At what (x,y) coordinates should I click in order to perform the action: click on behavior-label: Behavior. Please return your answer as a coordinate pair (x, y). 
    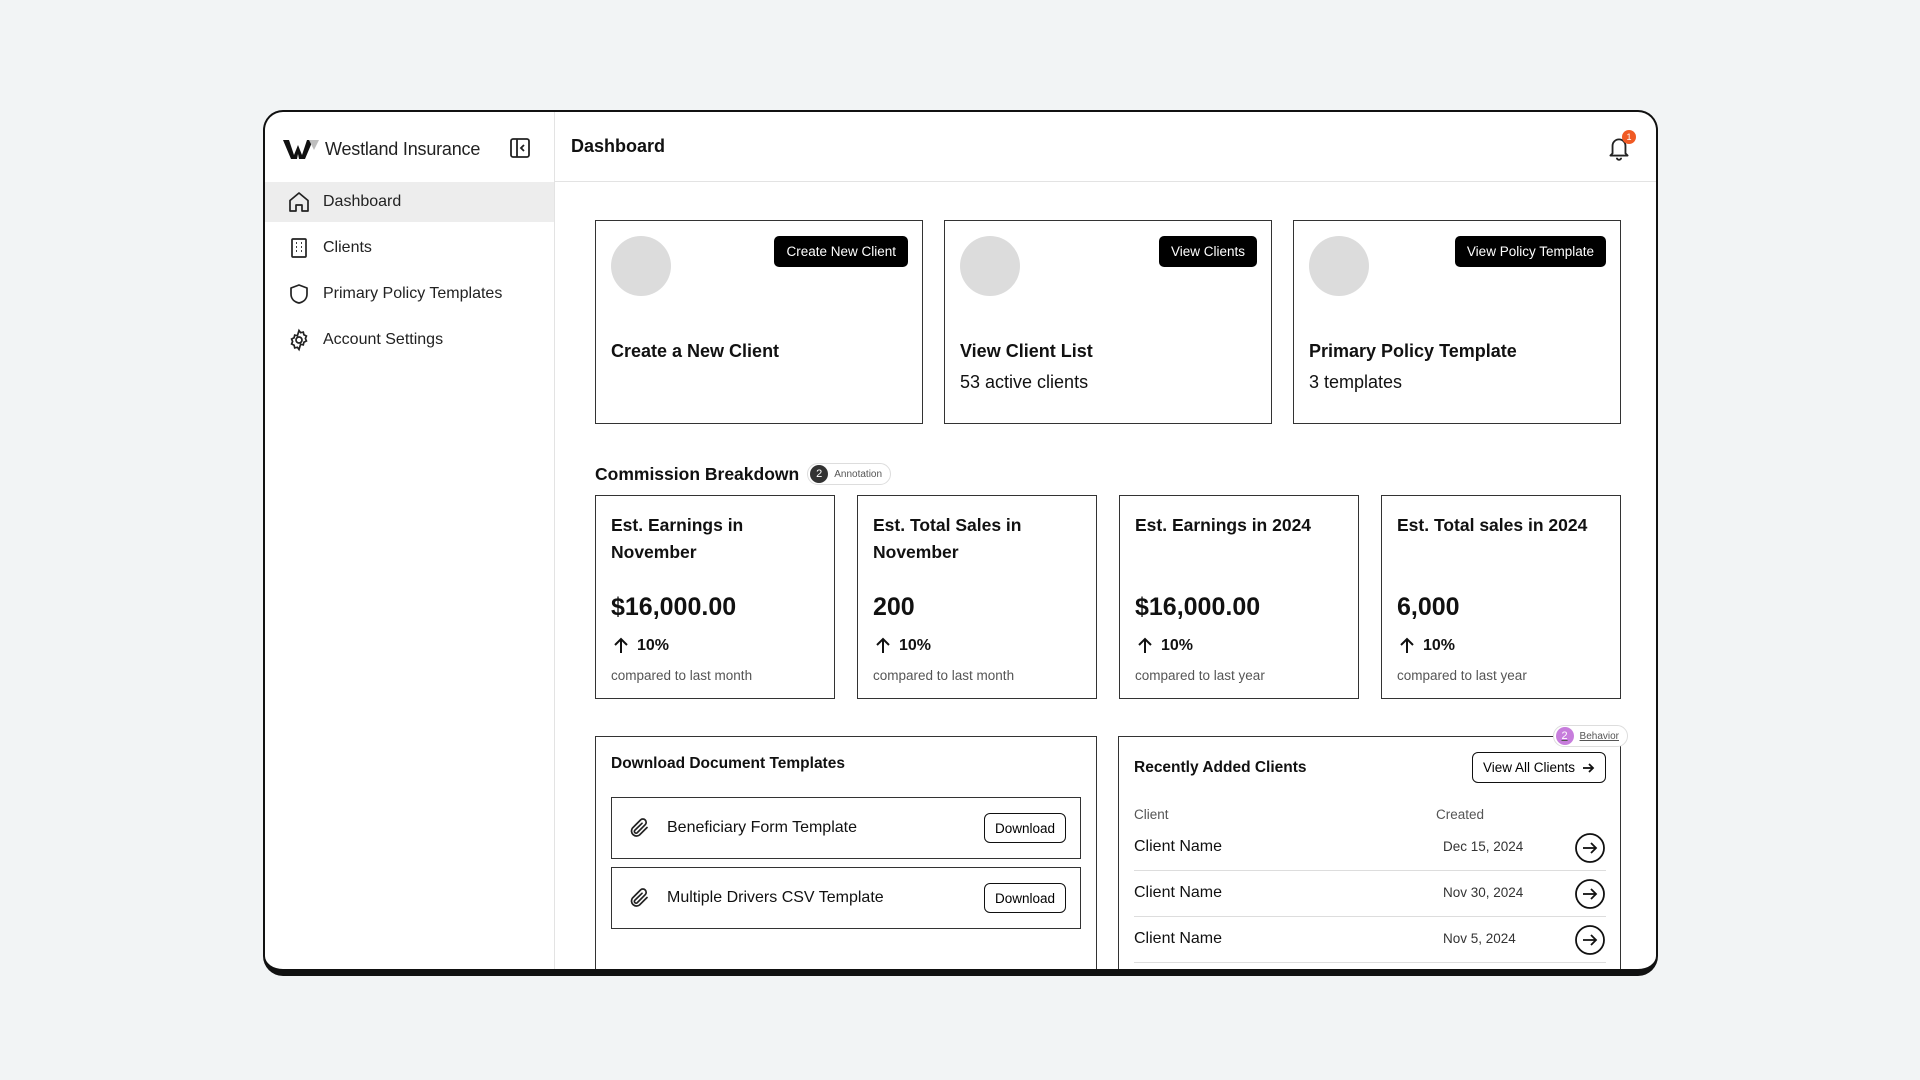
    Looking at the image, I should click on (1599, 736).